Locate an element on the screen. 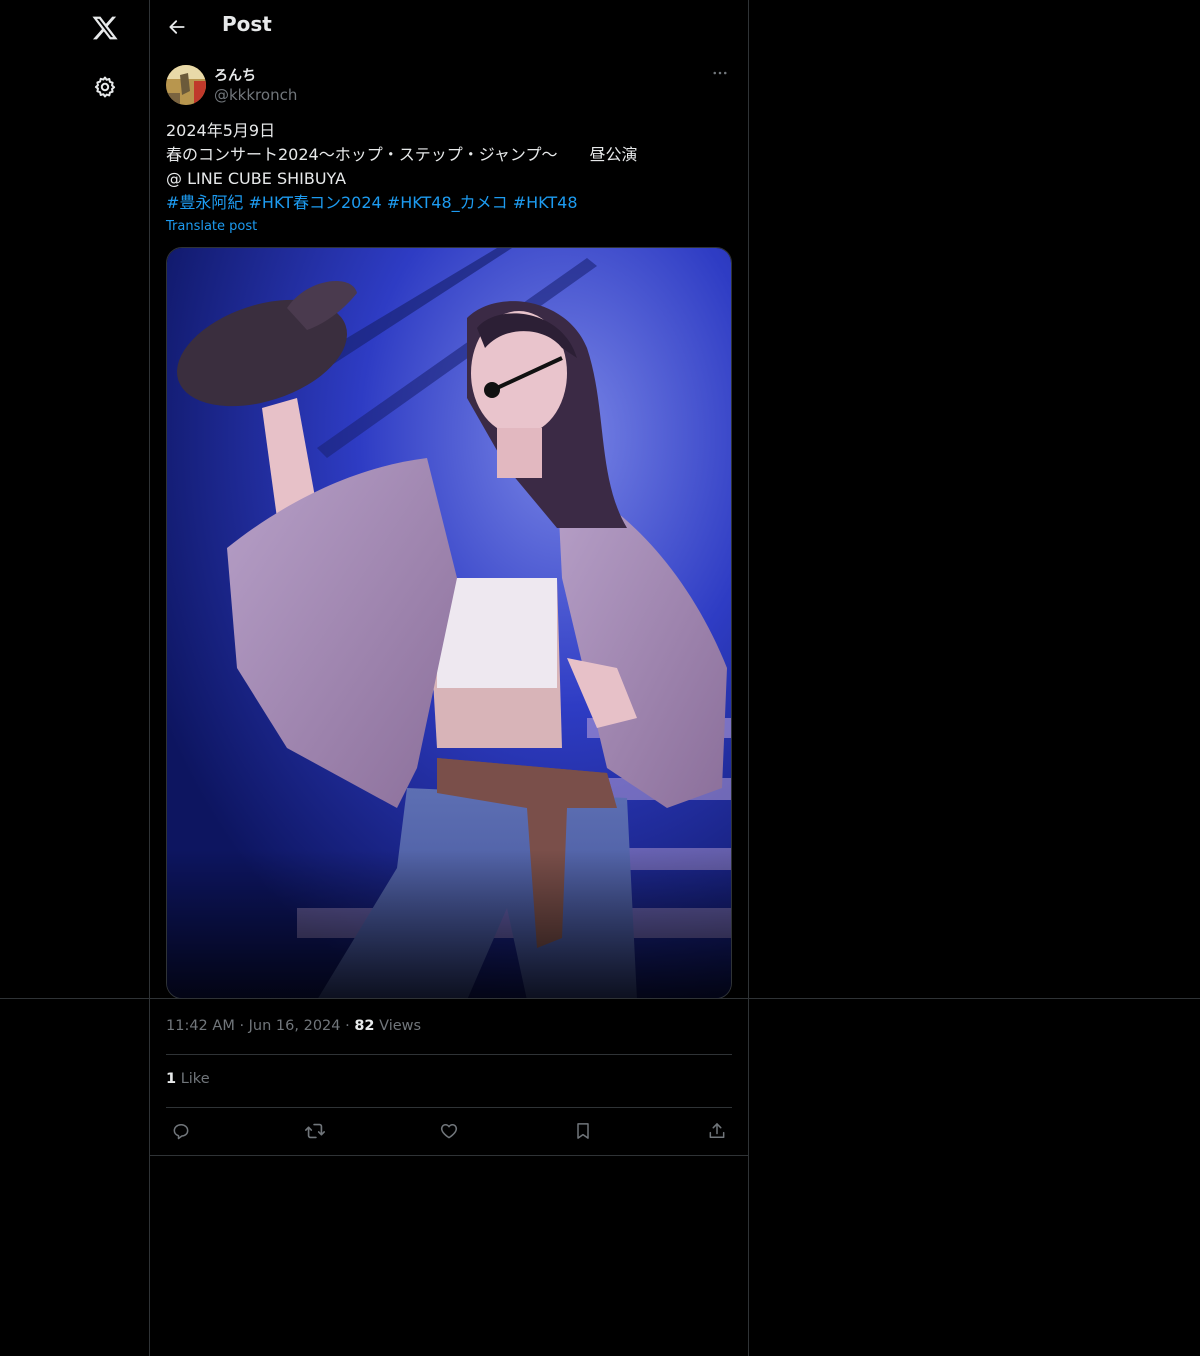  post-actions is located at coordinates (449, 1131).